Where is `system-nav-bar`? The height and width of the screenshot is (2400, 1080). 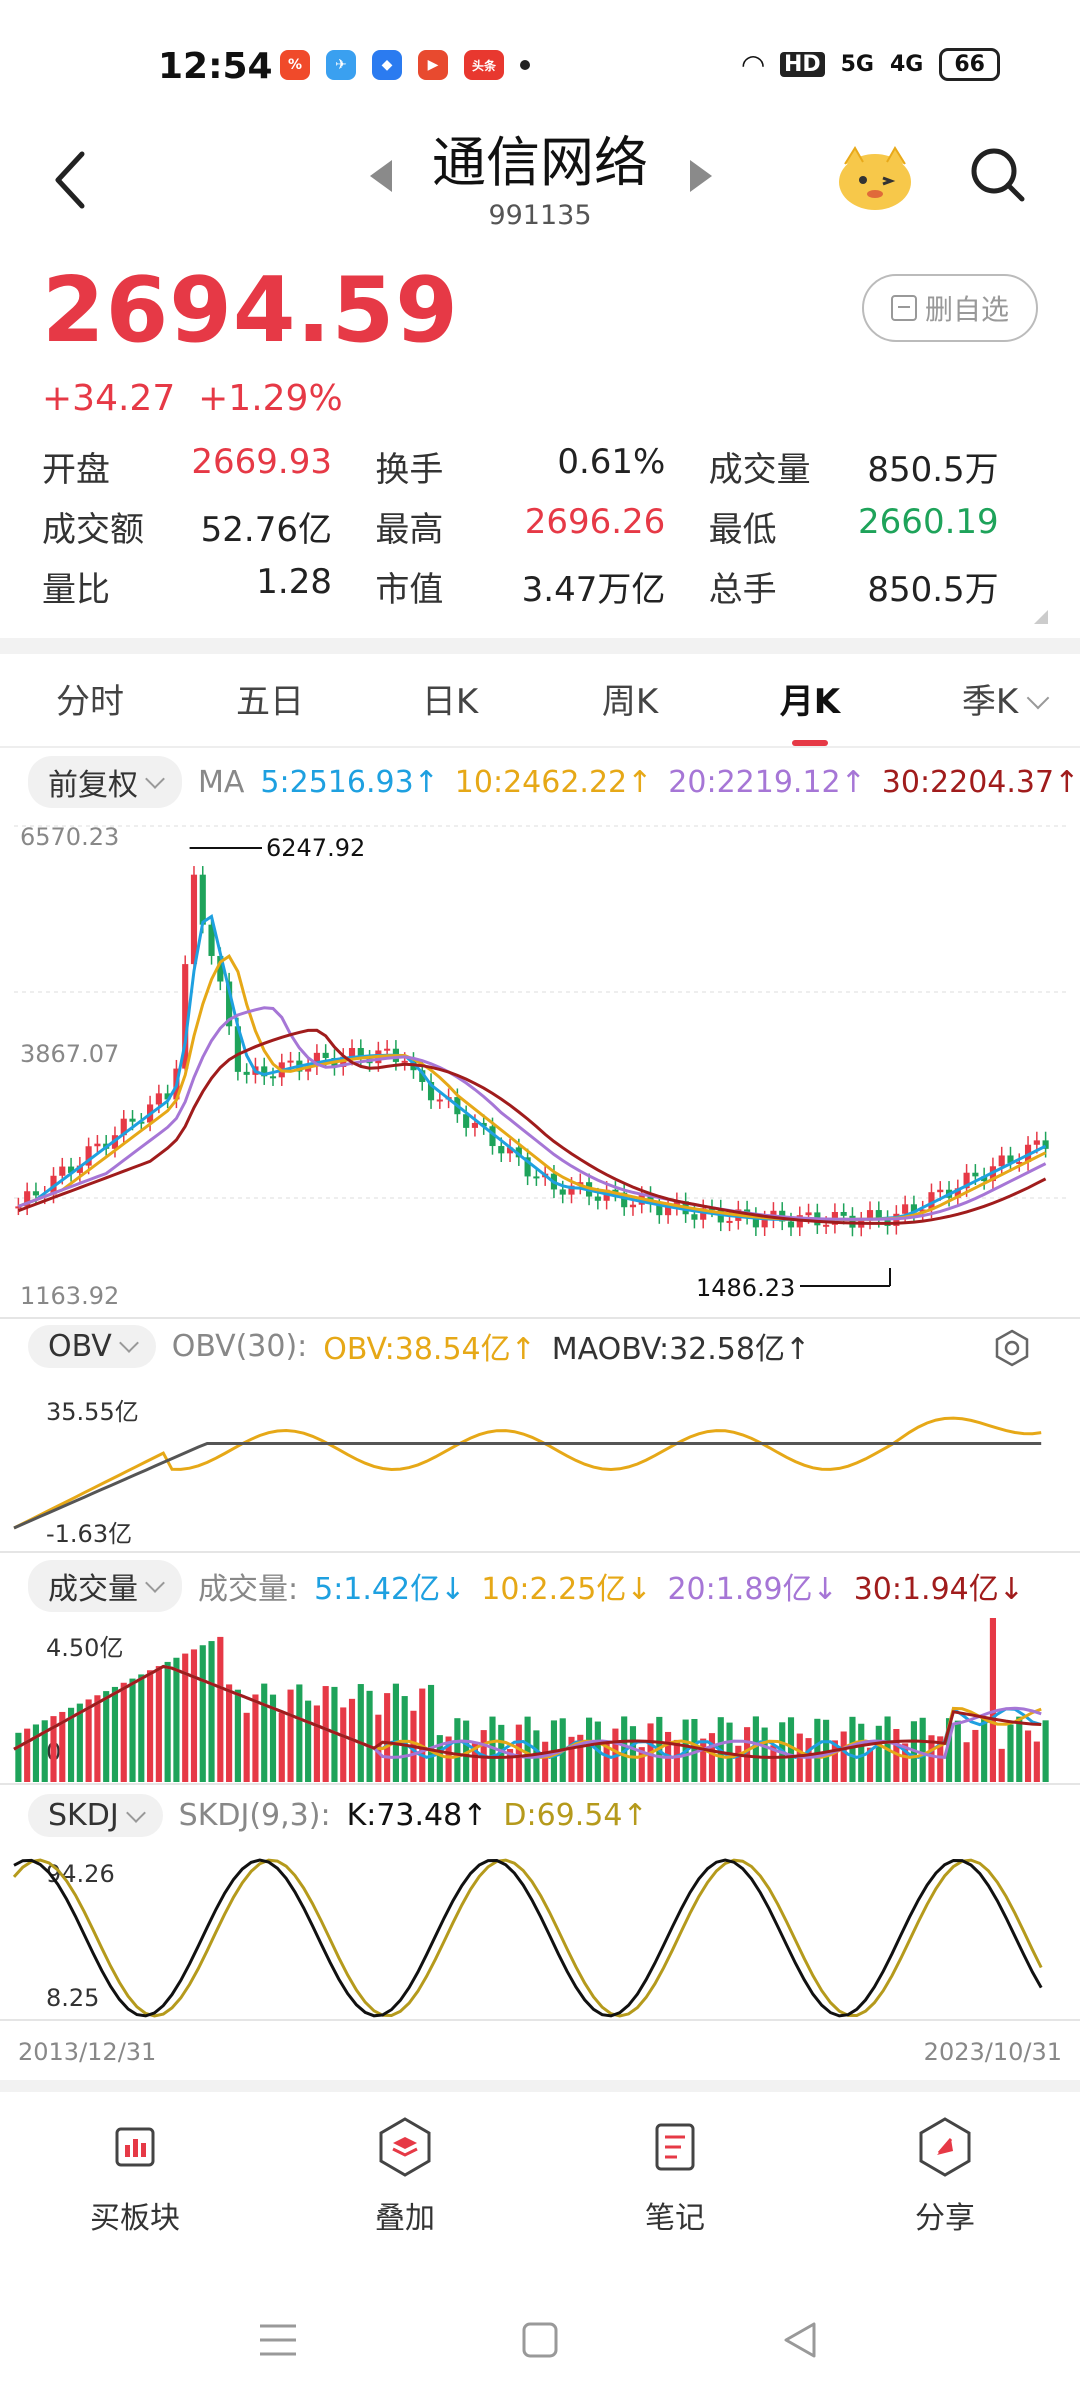
system-nav-bar is located at coordinates (540, 2340).